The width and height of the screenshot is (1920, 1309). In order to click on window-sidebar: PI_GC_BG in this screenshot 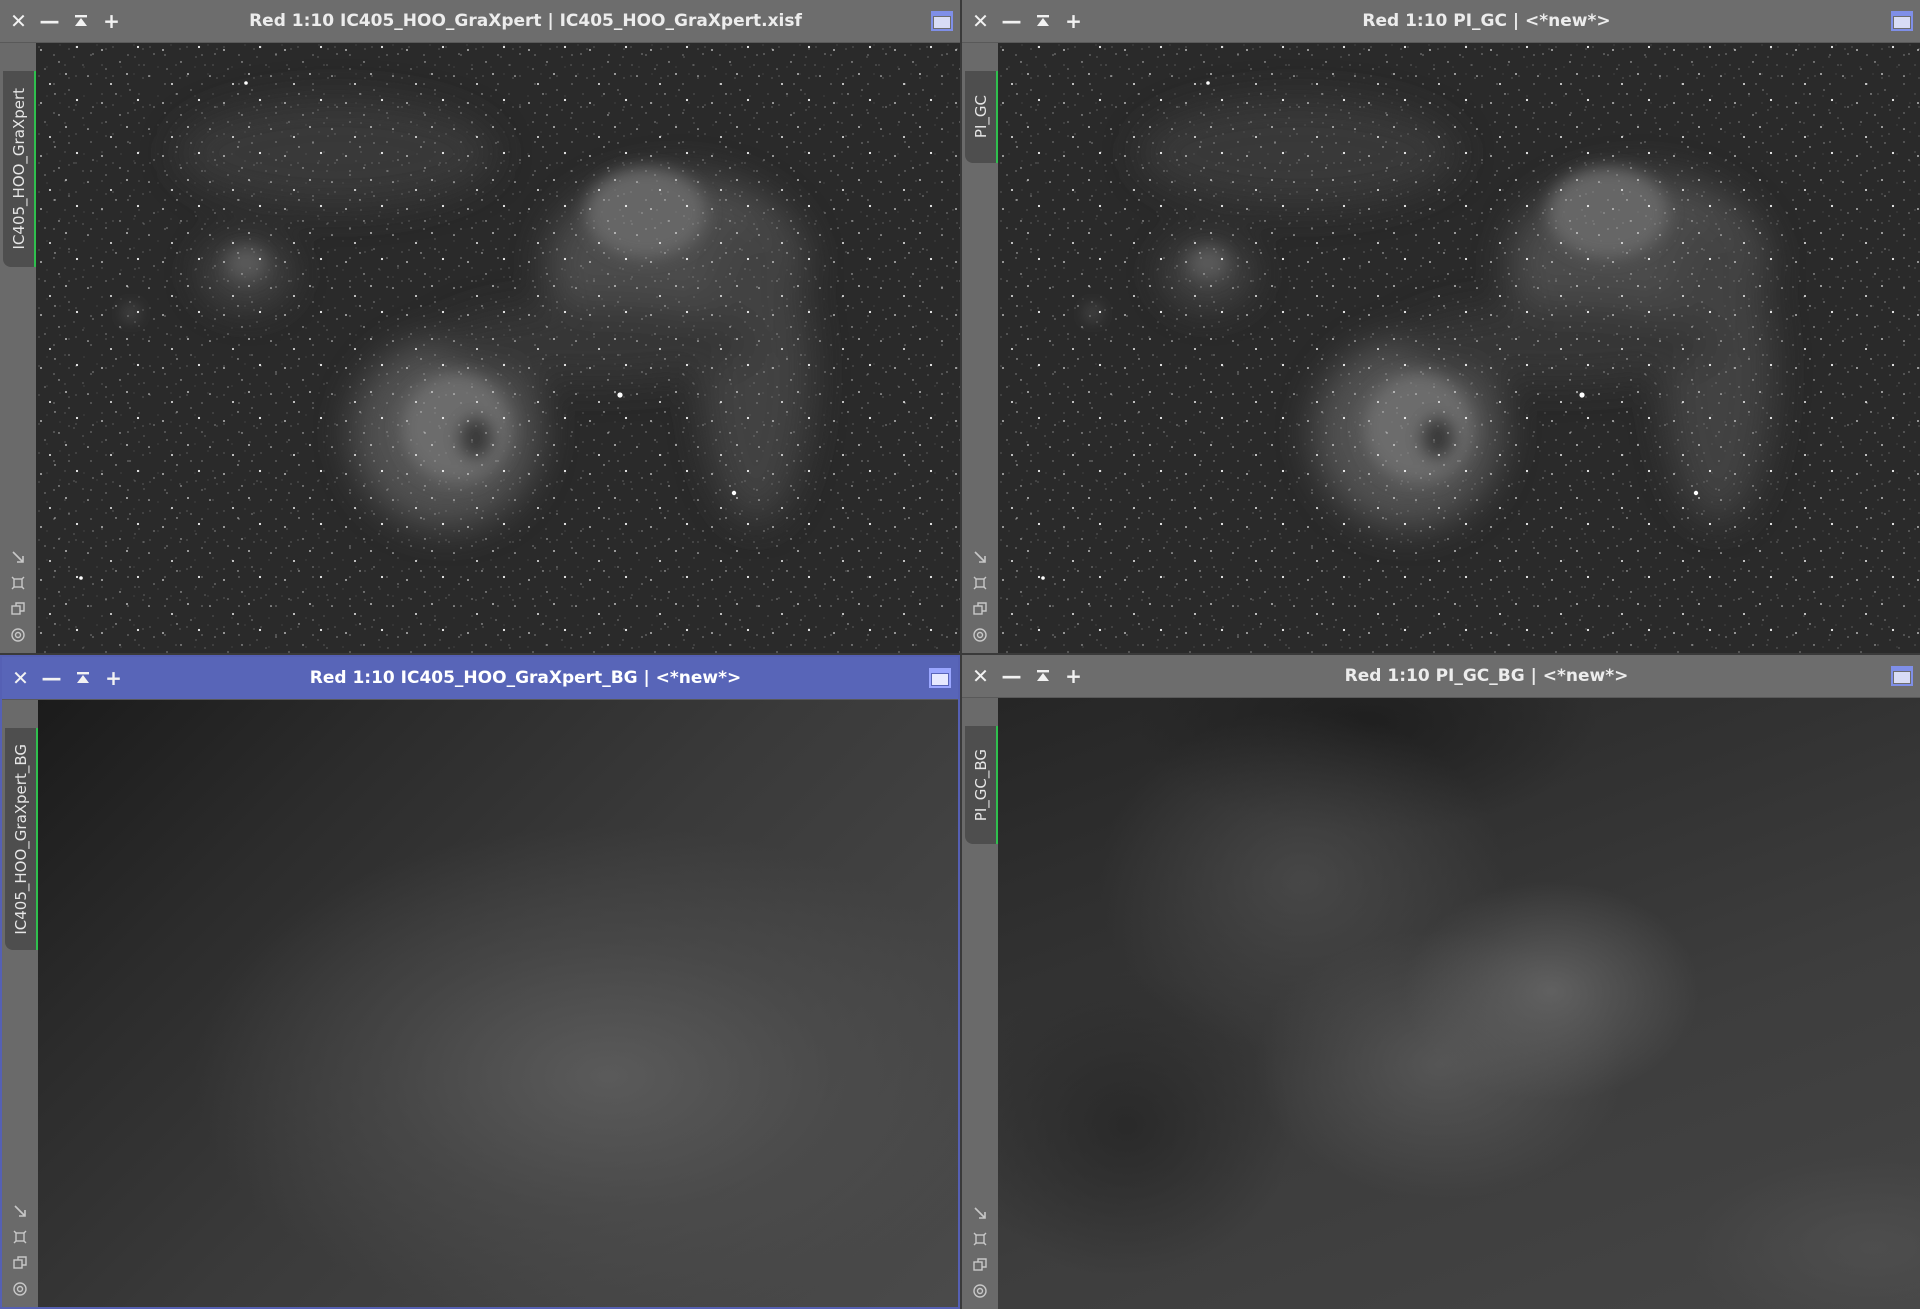, I will do `click(980, 1003)`.